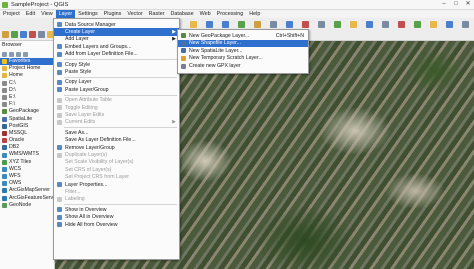 The image size is (474, 269). Describe the element at coordinates (27, 198) in the screenshot. I see `browser-item: ArcGisFeatureServer` at that location.